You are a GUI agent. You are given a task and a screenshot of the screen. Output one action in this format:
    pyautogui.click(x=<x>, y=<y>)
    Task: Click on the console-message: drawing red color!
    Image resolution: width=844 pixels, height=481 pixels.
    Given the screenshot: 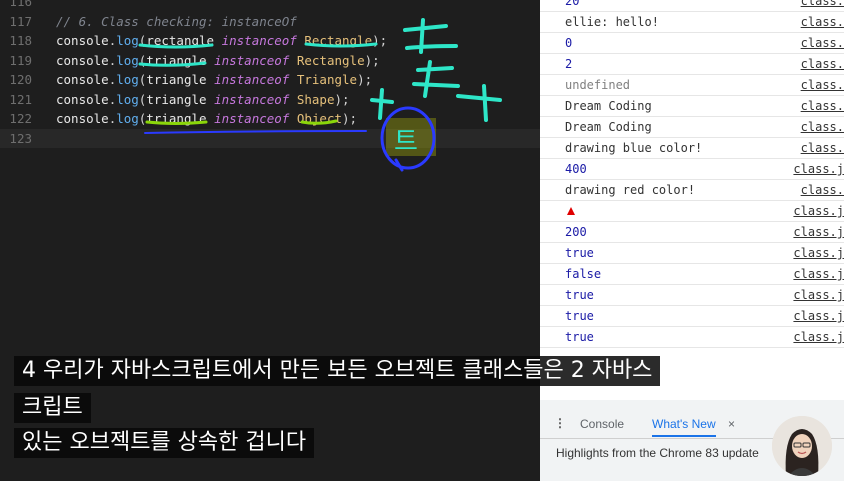 What is the action you would take?
    pyautogui.click(x=630, y=190)
    